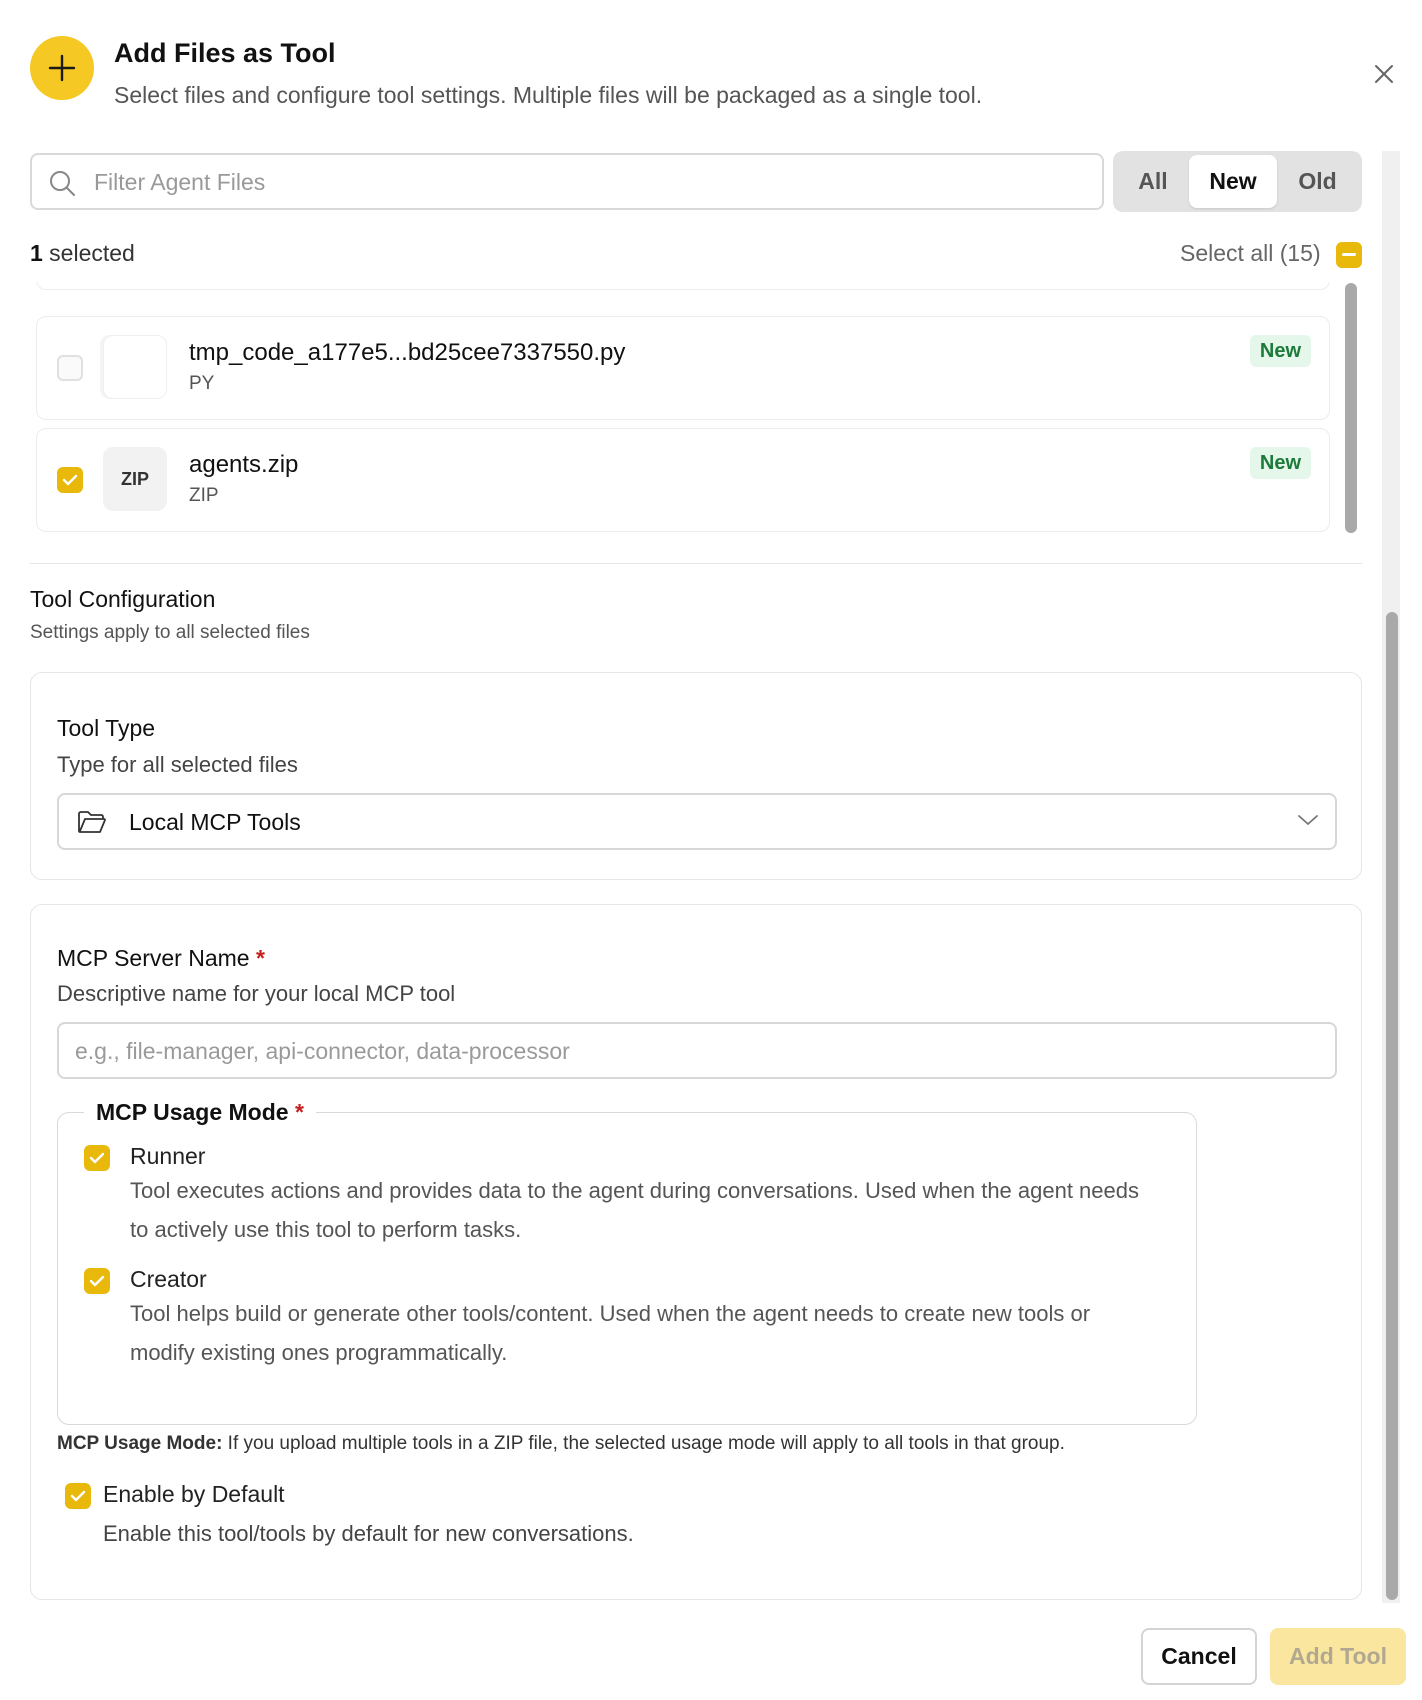 The image size is (1422, 1700). What do you see at coordinates (215, 822) in the screenshot?
I see `tool-type-value: Local MCP Tools` at bounding box center [215, 822].